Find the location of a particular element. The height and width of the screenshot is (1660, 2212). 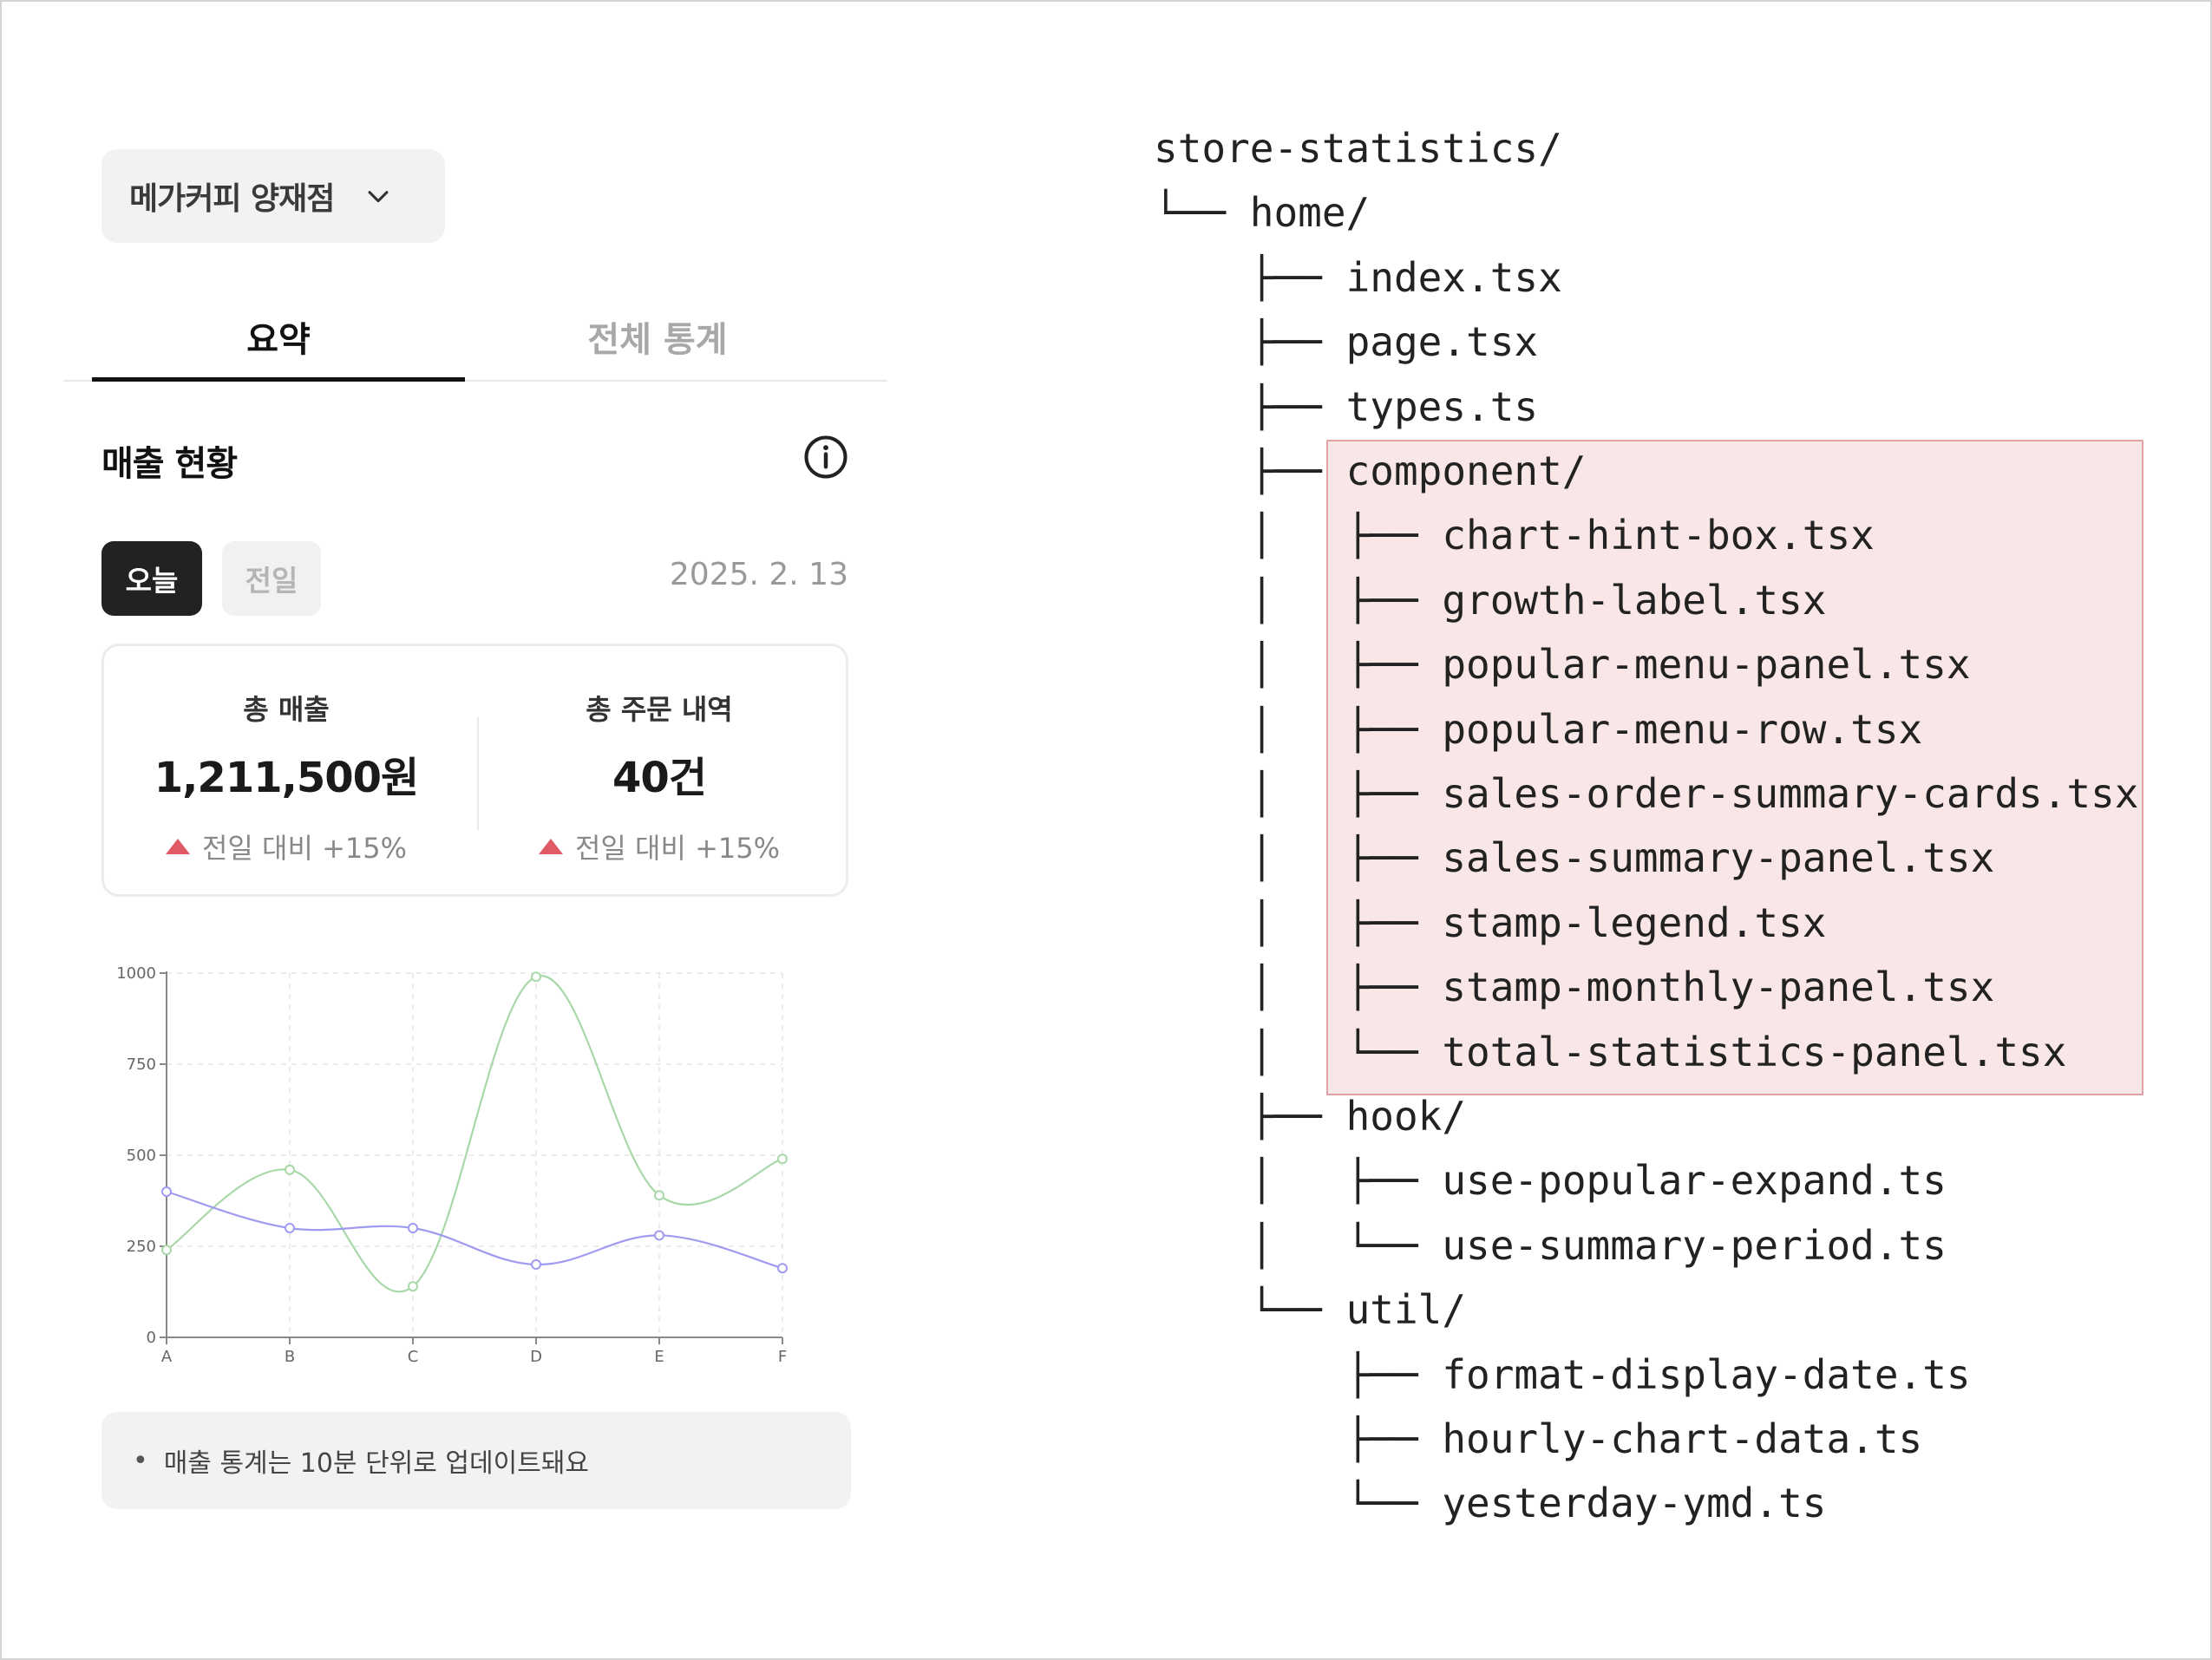

y-tick-label: 250 is located at coordinates (141, 1247).